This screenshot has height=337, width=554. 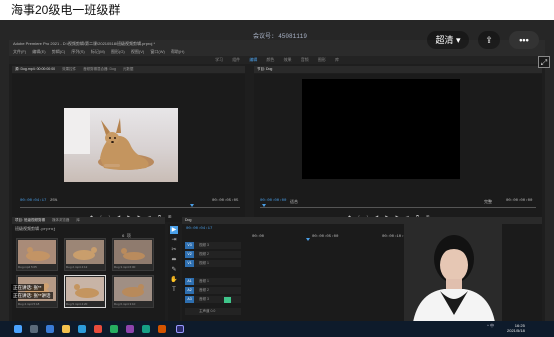 I want to click on media-thumbnail-label: Dog.mp4 5:05, so click(x=27, y=267).